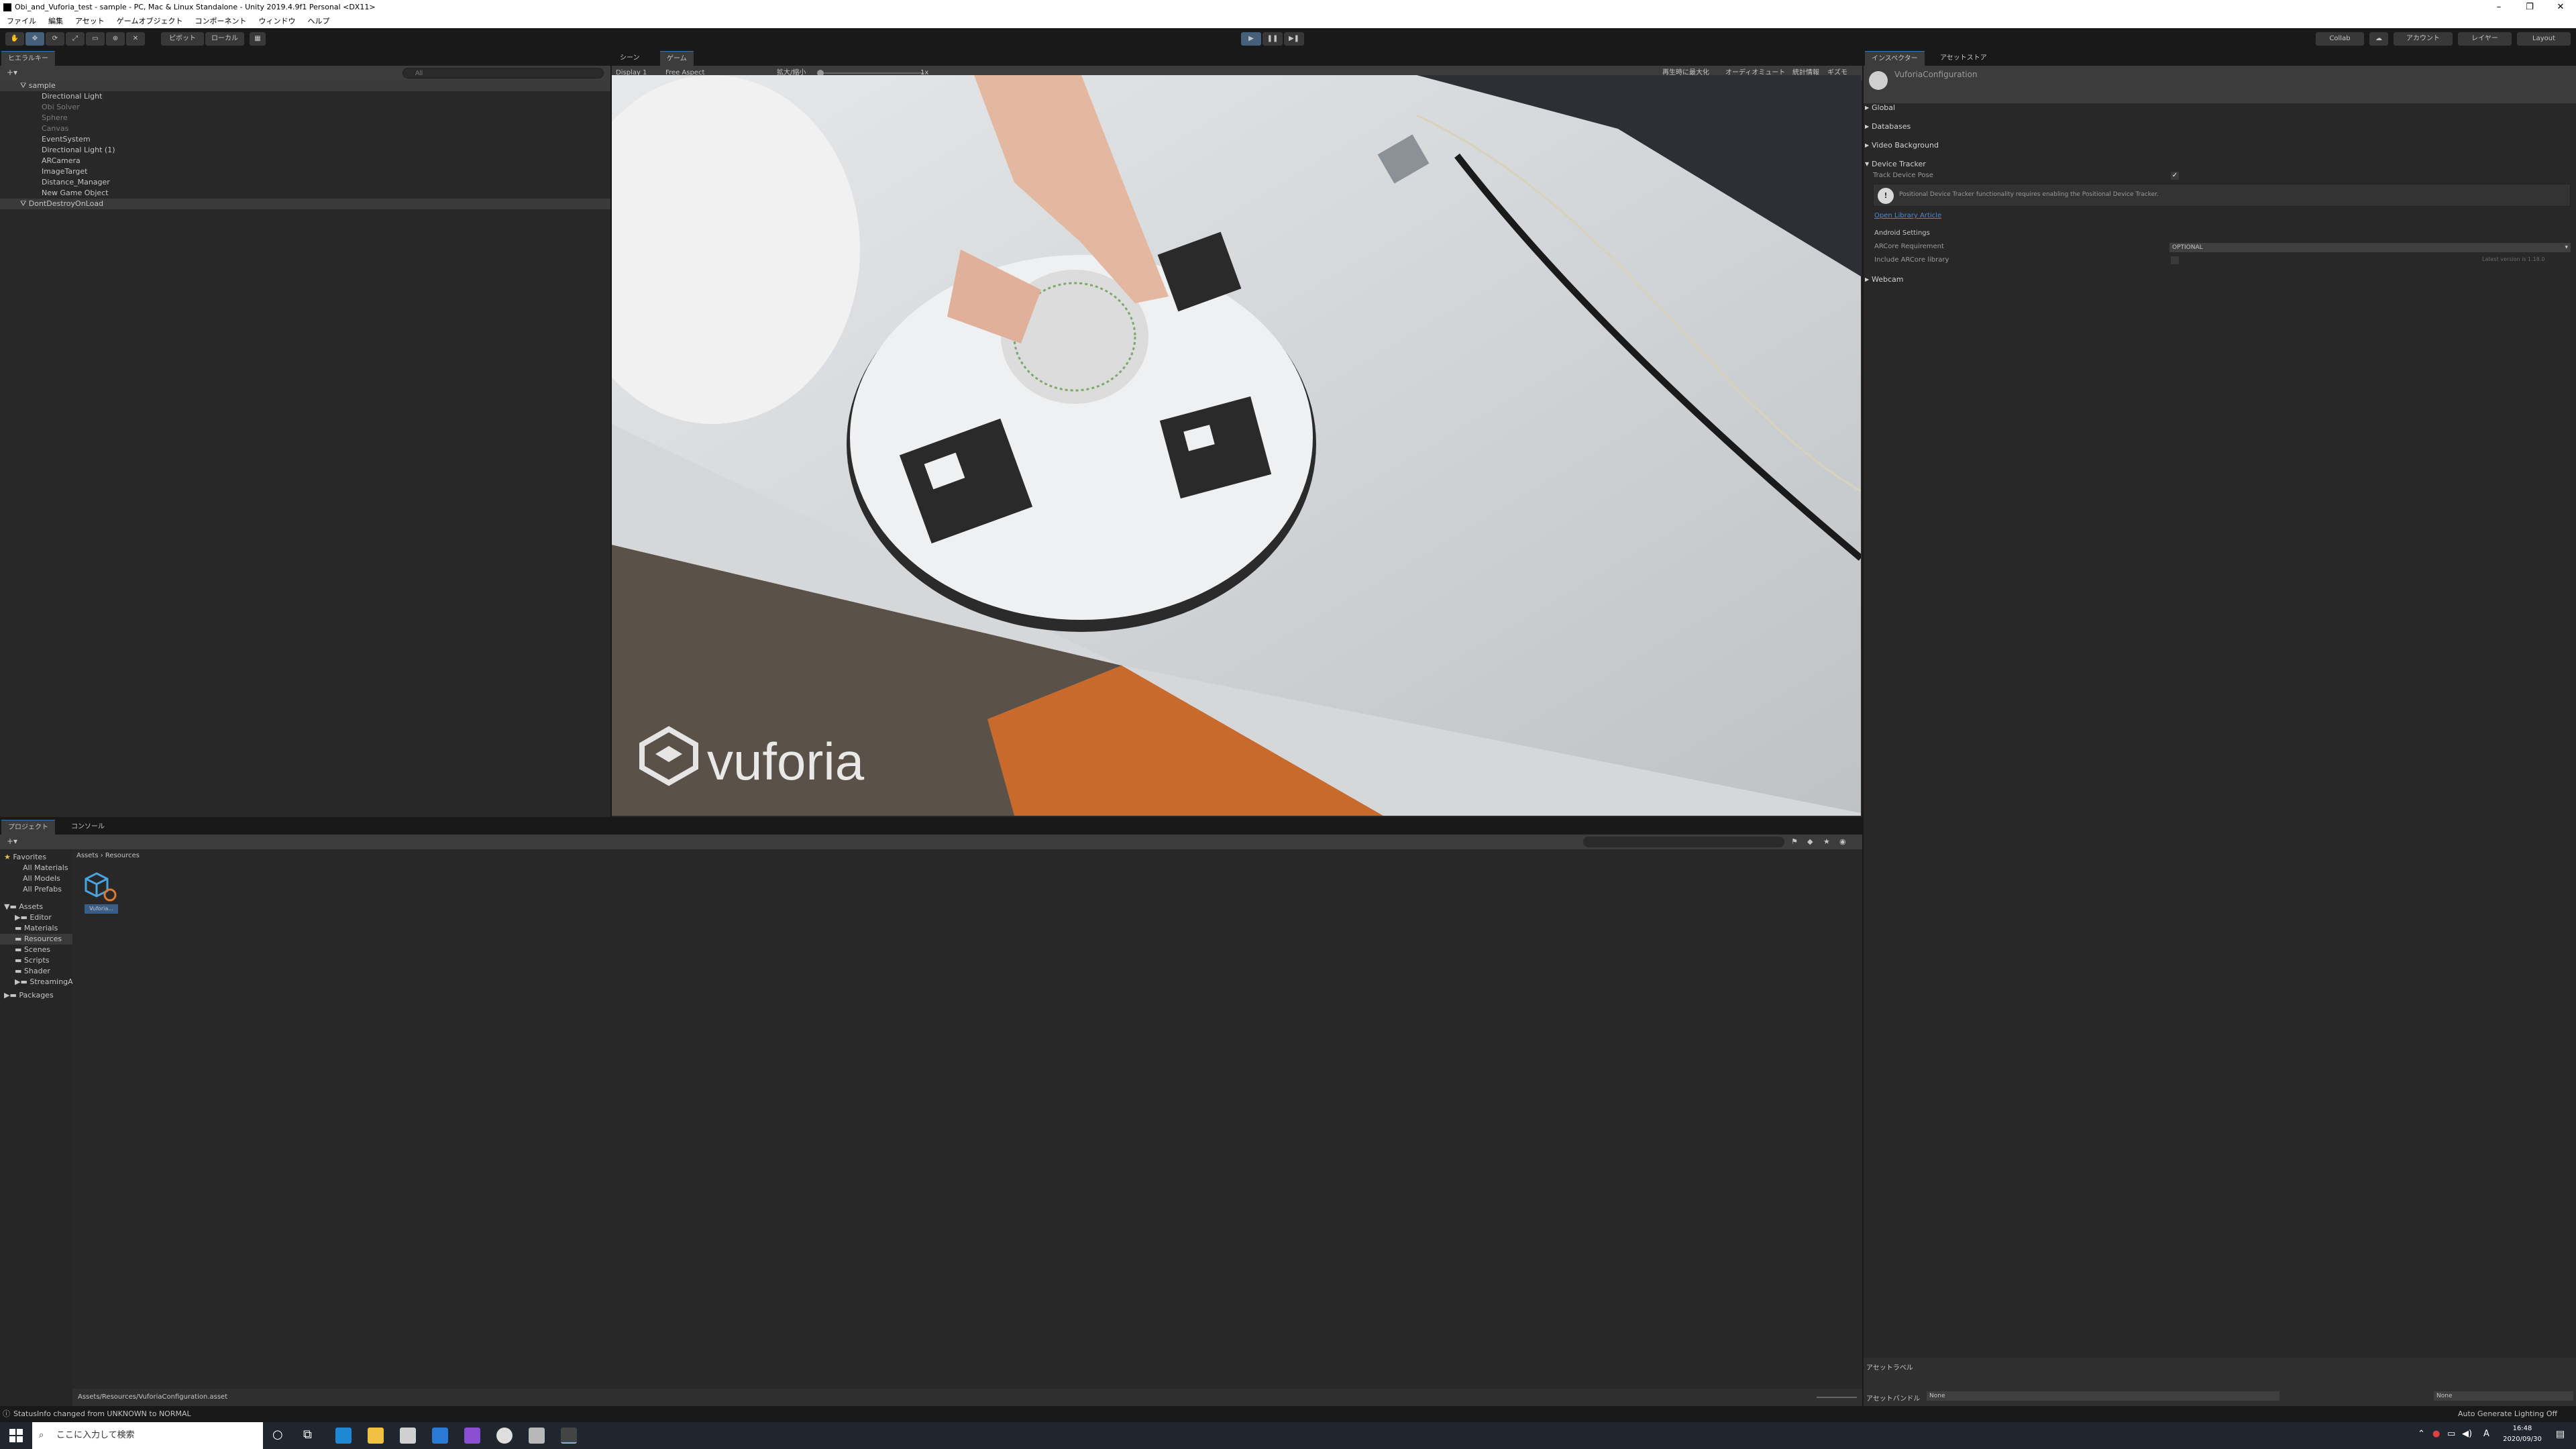 Image resolution: width=2576 pixels, height=1449 pixels. What do you see at coordinates (1251, 39) in the screenshot?
I see `play-button: ▶` at bounding box center [1251, 39].